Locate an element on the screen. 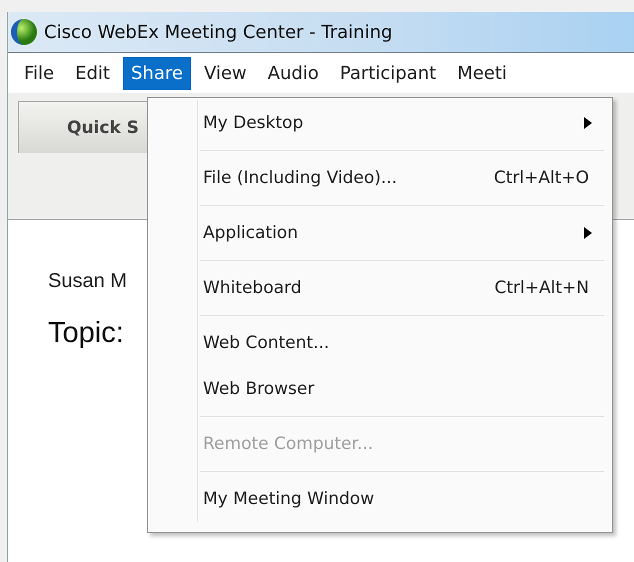 This screenshot has width=634, height=562. window-title: Cisco WebEx Meeting Center - Training is located at coordinates (218, 32).